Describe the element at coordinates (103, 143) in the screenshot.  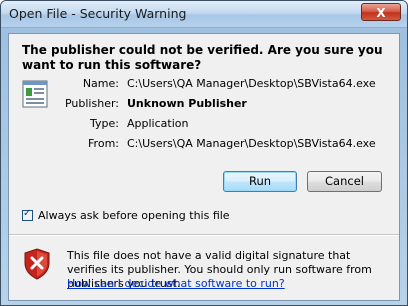
I see `from-label: From:` at that location.